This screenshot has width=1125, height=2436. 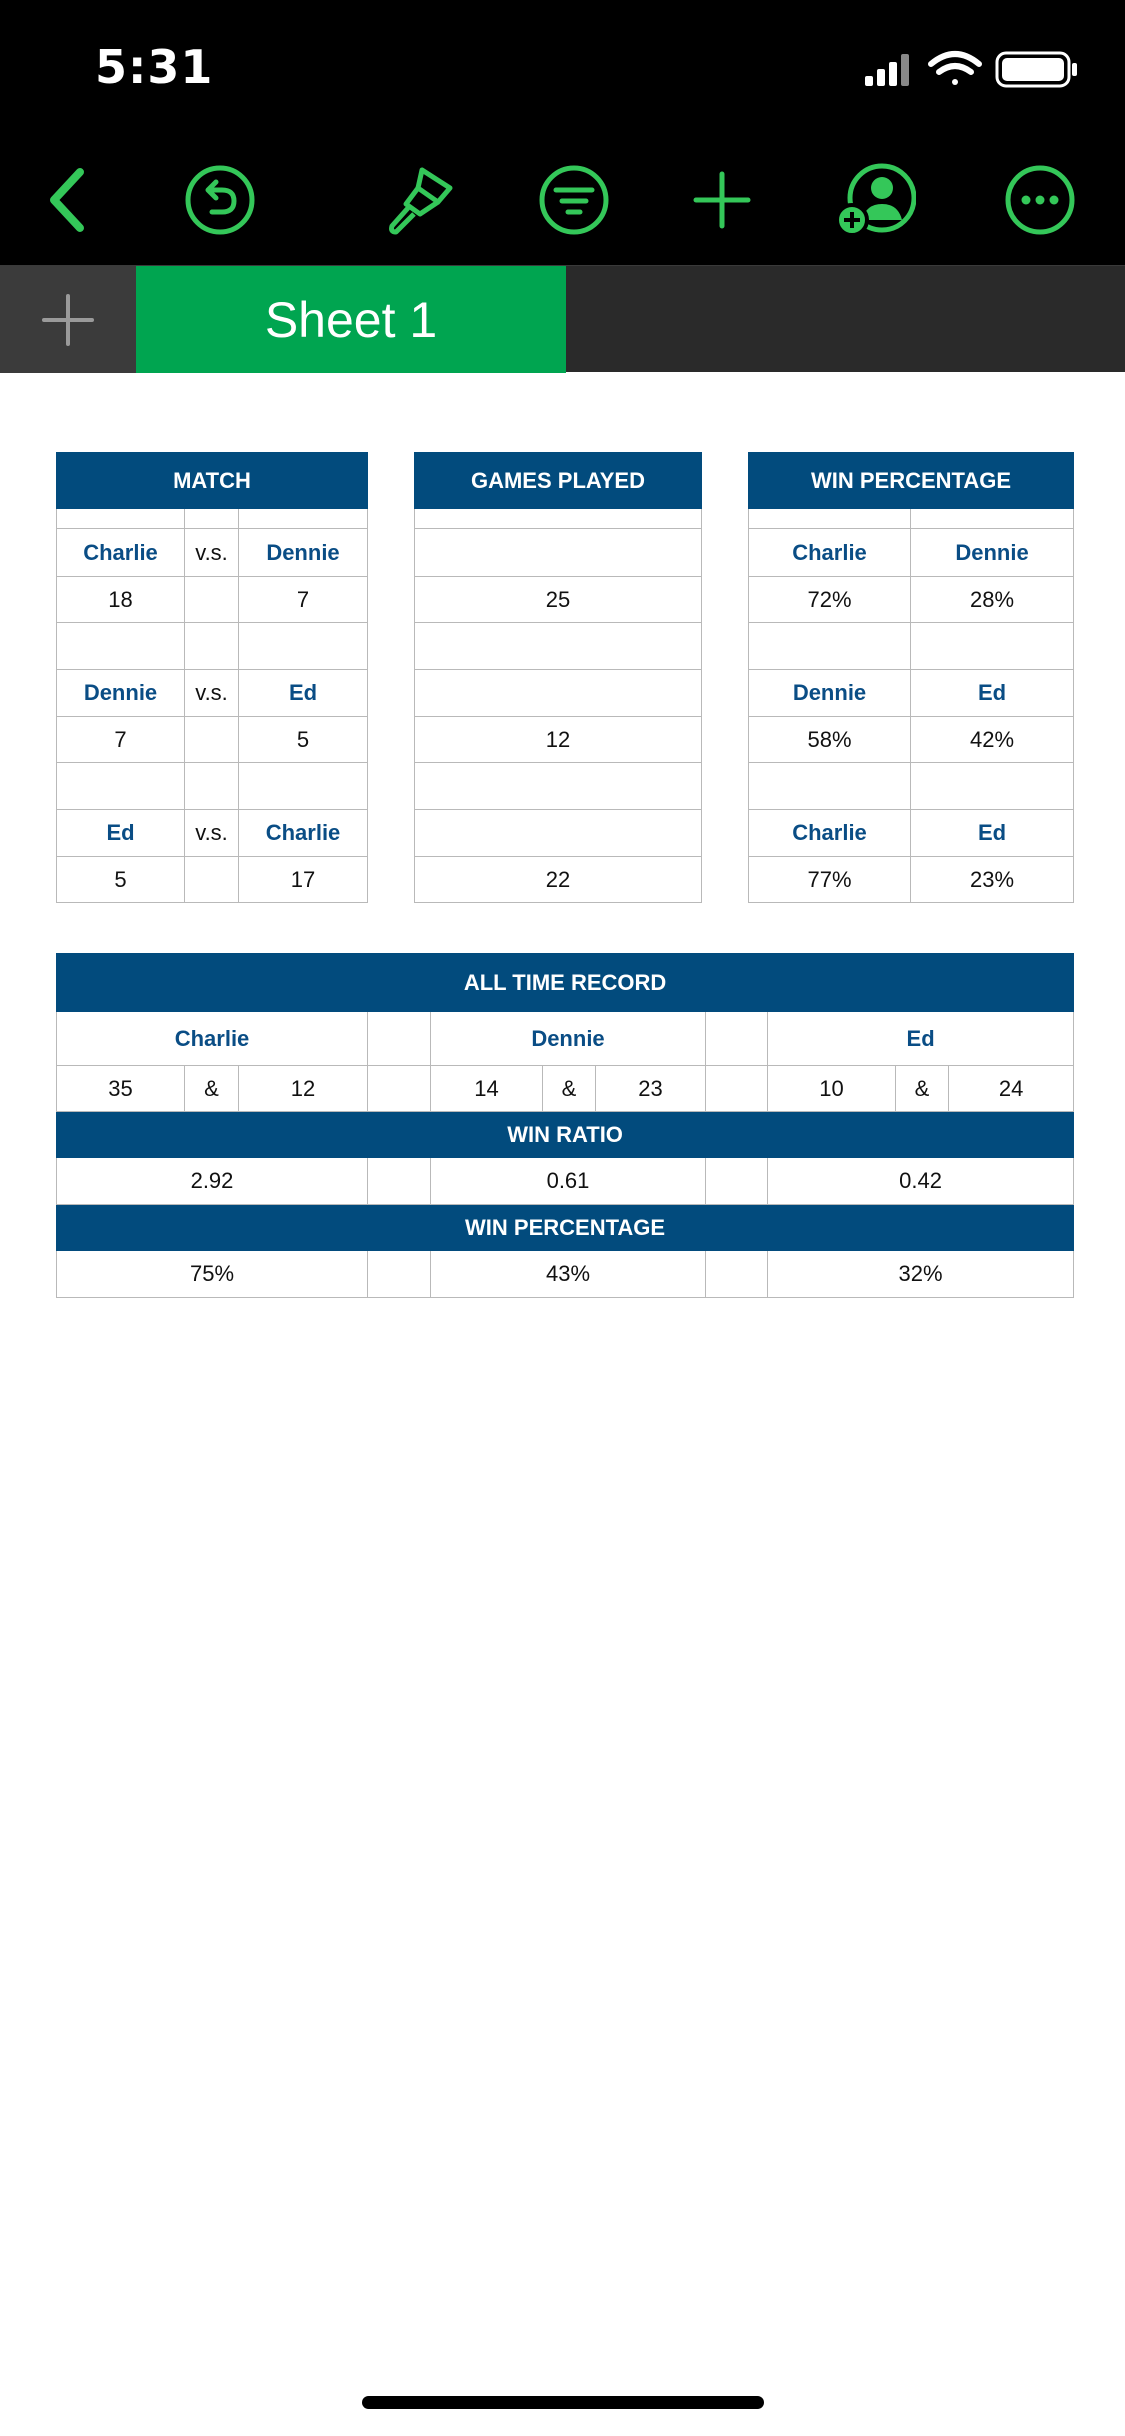 What do you see at coordinates (992, 599) in the screenshot?
I see `percent-cell: 28%` at bounding box center [992, 599].